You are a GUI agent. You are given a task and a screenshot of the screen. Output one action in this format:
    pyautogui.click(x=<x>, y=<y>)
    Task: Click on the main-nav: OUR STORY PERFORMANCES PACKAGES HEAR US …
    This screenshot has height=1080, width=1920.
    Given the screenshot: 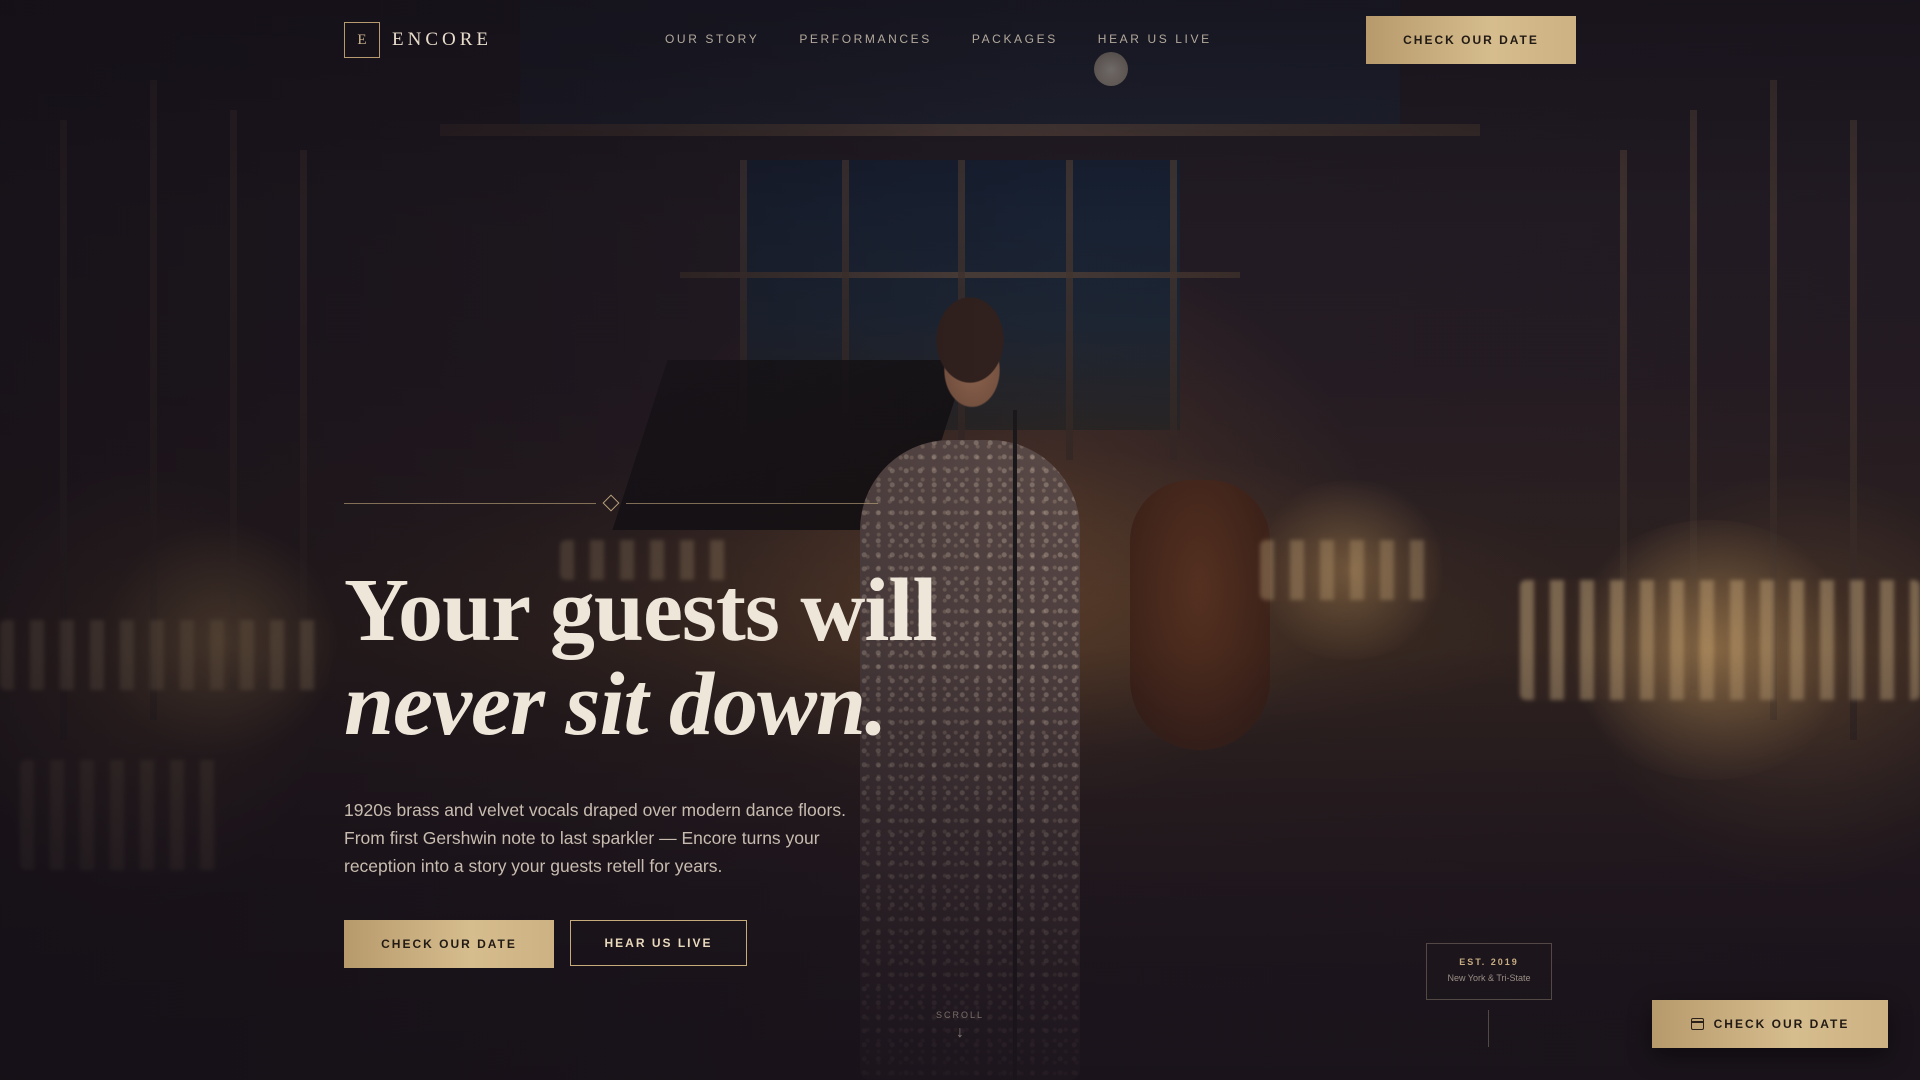 What is the action you would take?
    pyautogui.click(x=938, y=39)
    